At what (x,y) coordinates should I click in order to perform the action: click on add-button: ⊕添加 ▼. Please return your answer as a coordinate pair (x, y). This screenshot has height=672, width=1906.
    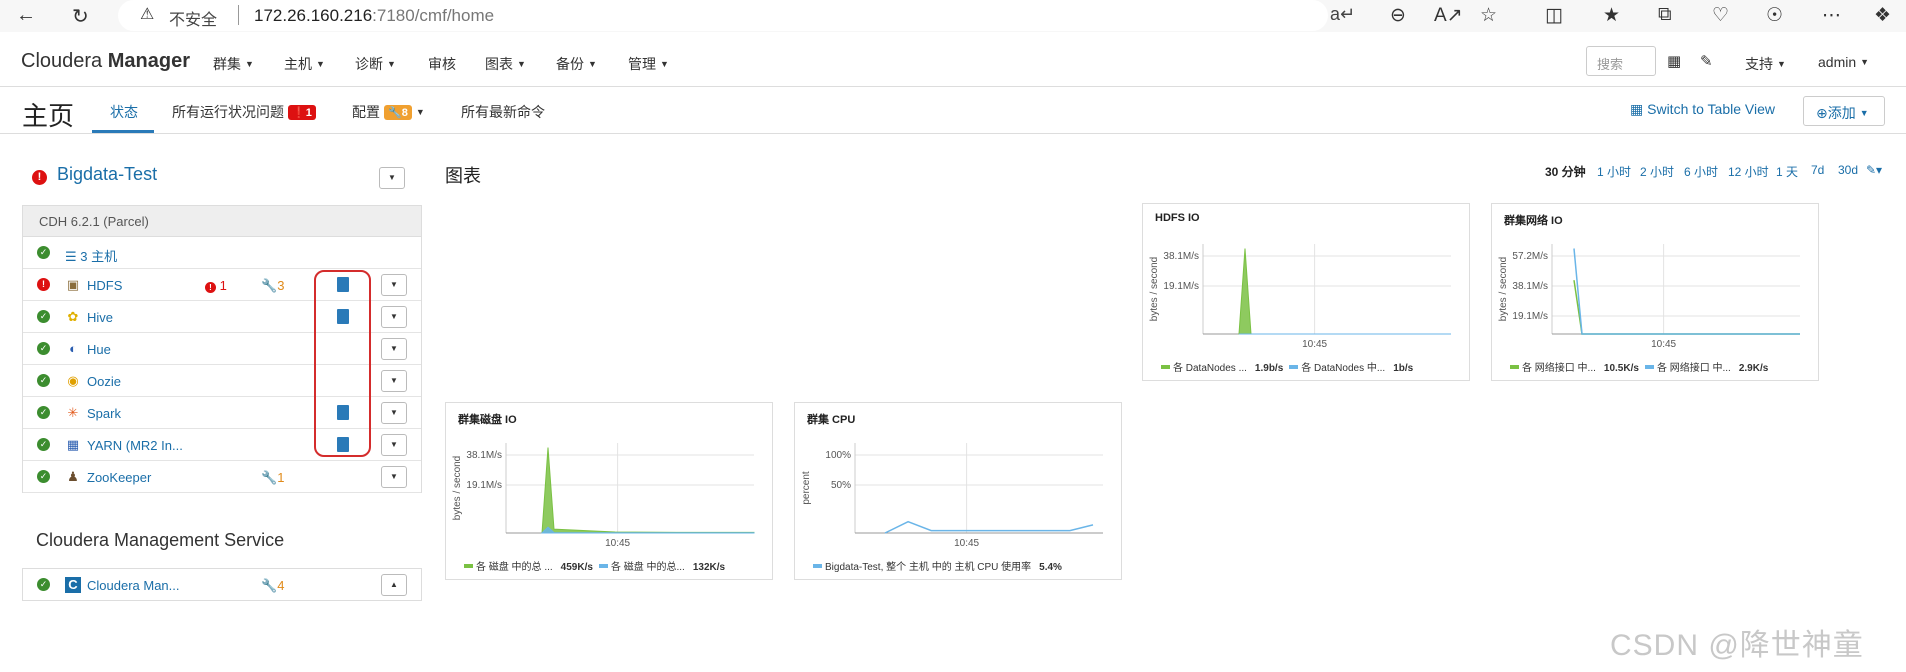
    Looking at the image, I should click on (1844, 111).